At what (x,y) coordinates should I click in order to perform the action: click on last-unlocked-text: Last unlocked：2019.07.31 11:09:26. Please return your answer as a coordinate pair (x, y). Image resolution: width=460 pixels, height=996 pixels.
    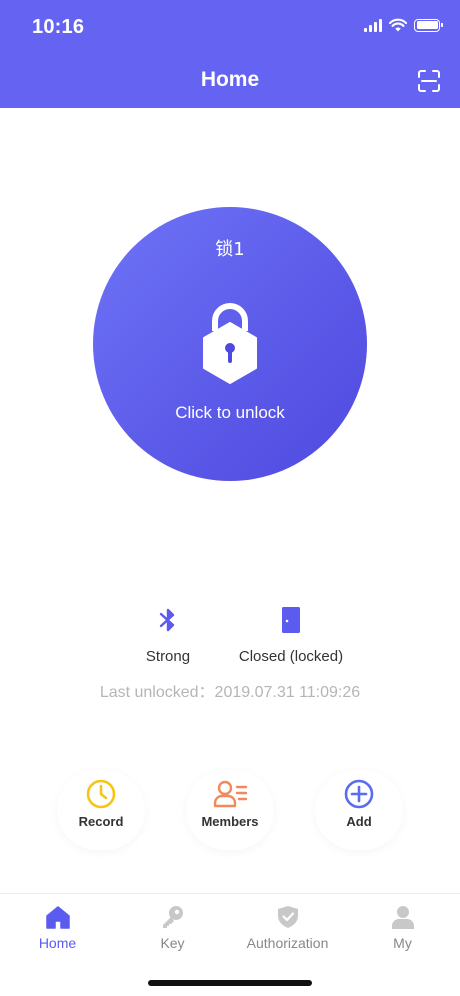
    Looking at the image, I should click on (230, 692).